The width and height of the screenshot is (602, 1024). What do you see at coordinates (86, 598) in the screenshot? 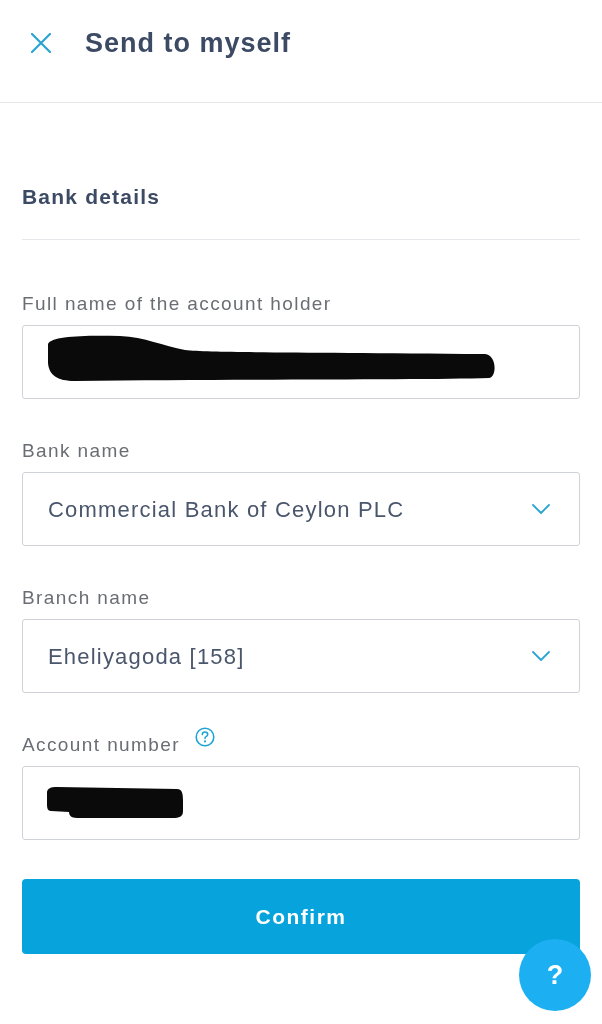
I see `field-label: Branch name` at bounding box center [86, 598].